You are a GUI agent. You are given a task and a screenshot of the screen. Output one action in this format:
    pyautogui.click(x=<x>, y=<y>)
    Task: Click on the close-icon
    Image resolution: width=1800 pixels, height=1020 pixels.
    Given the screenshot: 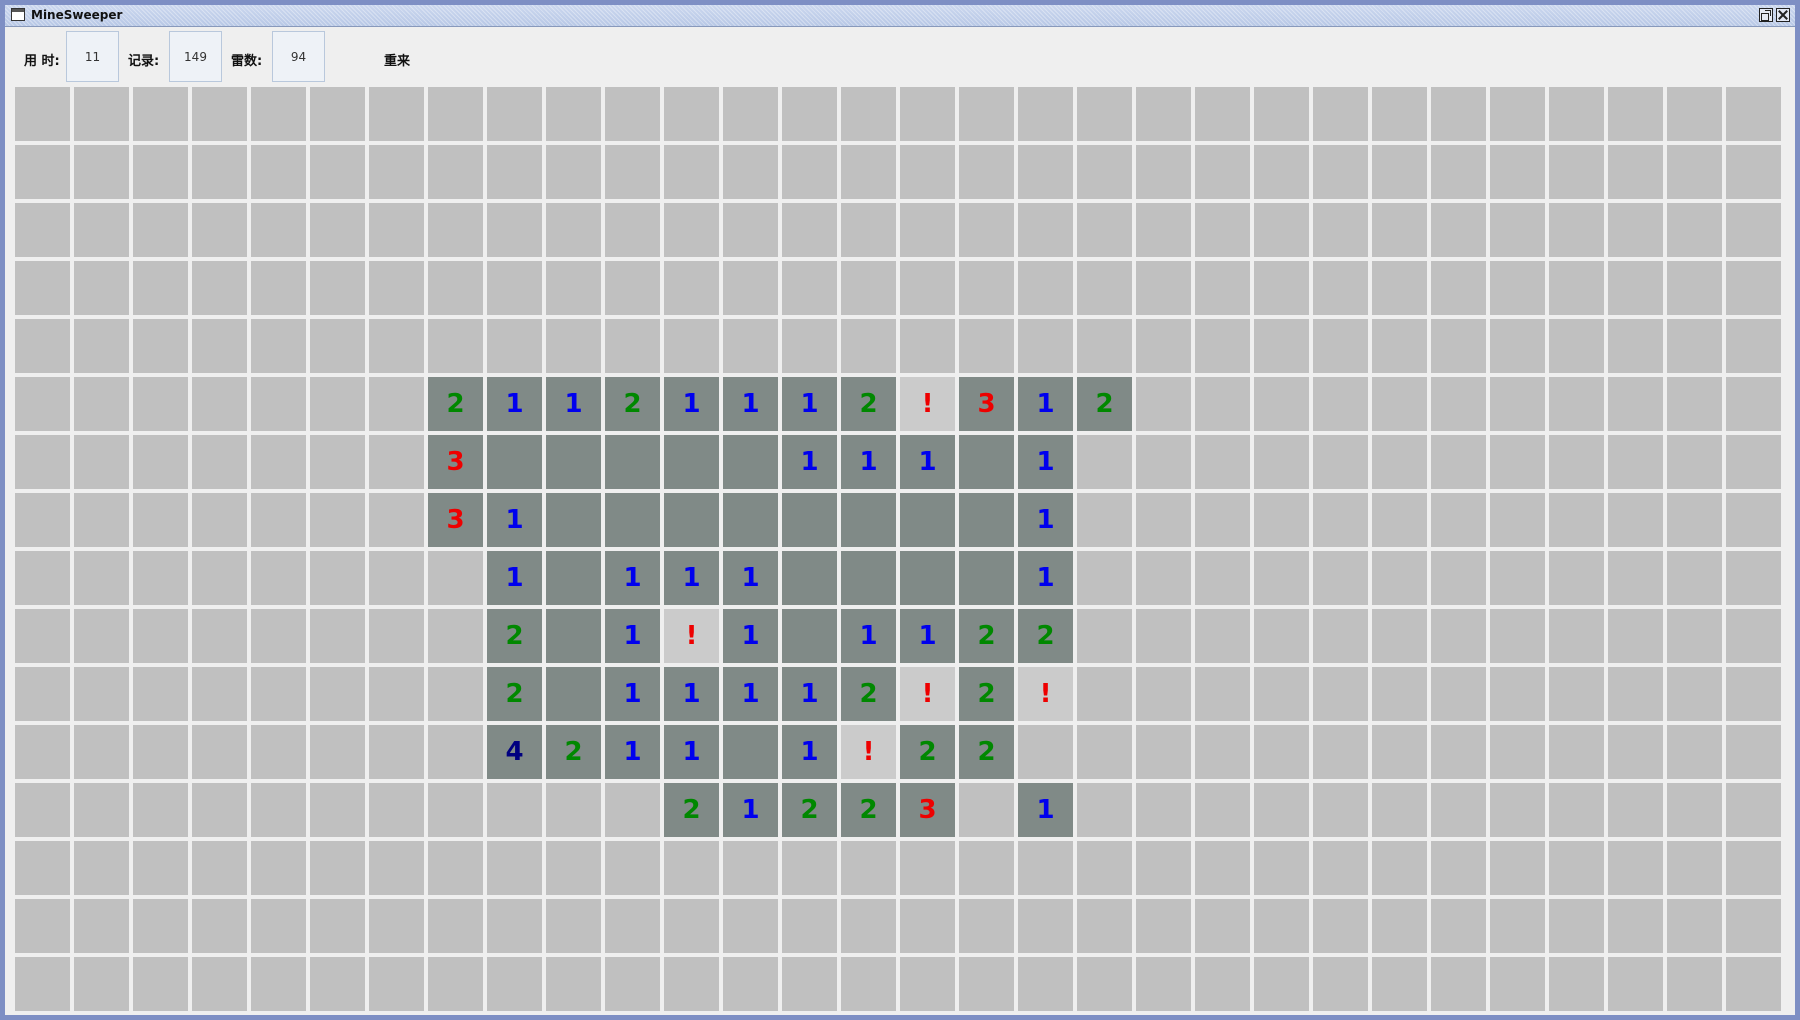 What is the action you would take?
    pyautogui.click(x=1783, y=15)
    